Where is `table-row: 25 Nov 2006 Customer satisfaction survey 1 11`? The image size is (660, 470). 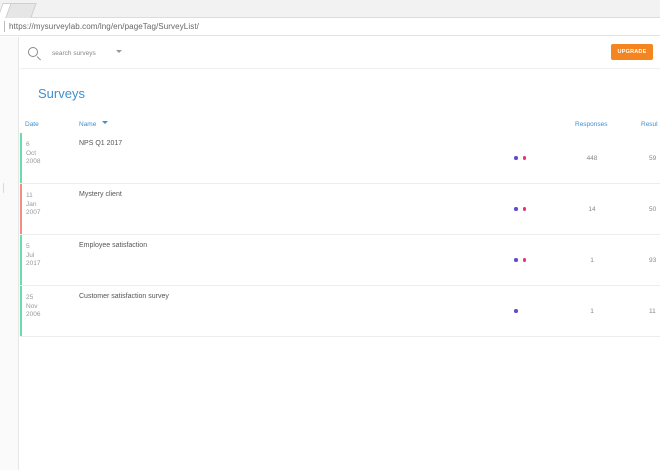
table-row: 25 Nov 2006 Customer satisfaction survey 1 11 is located at coordinates (340, 311).